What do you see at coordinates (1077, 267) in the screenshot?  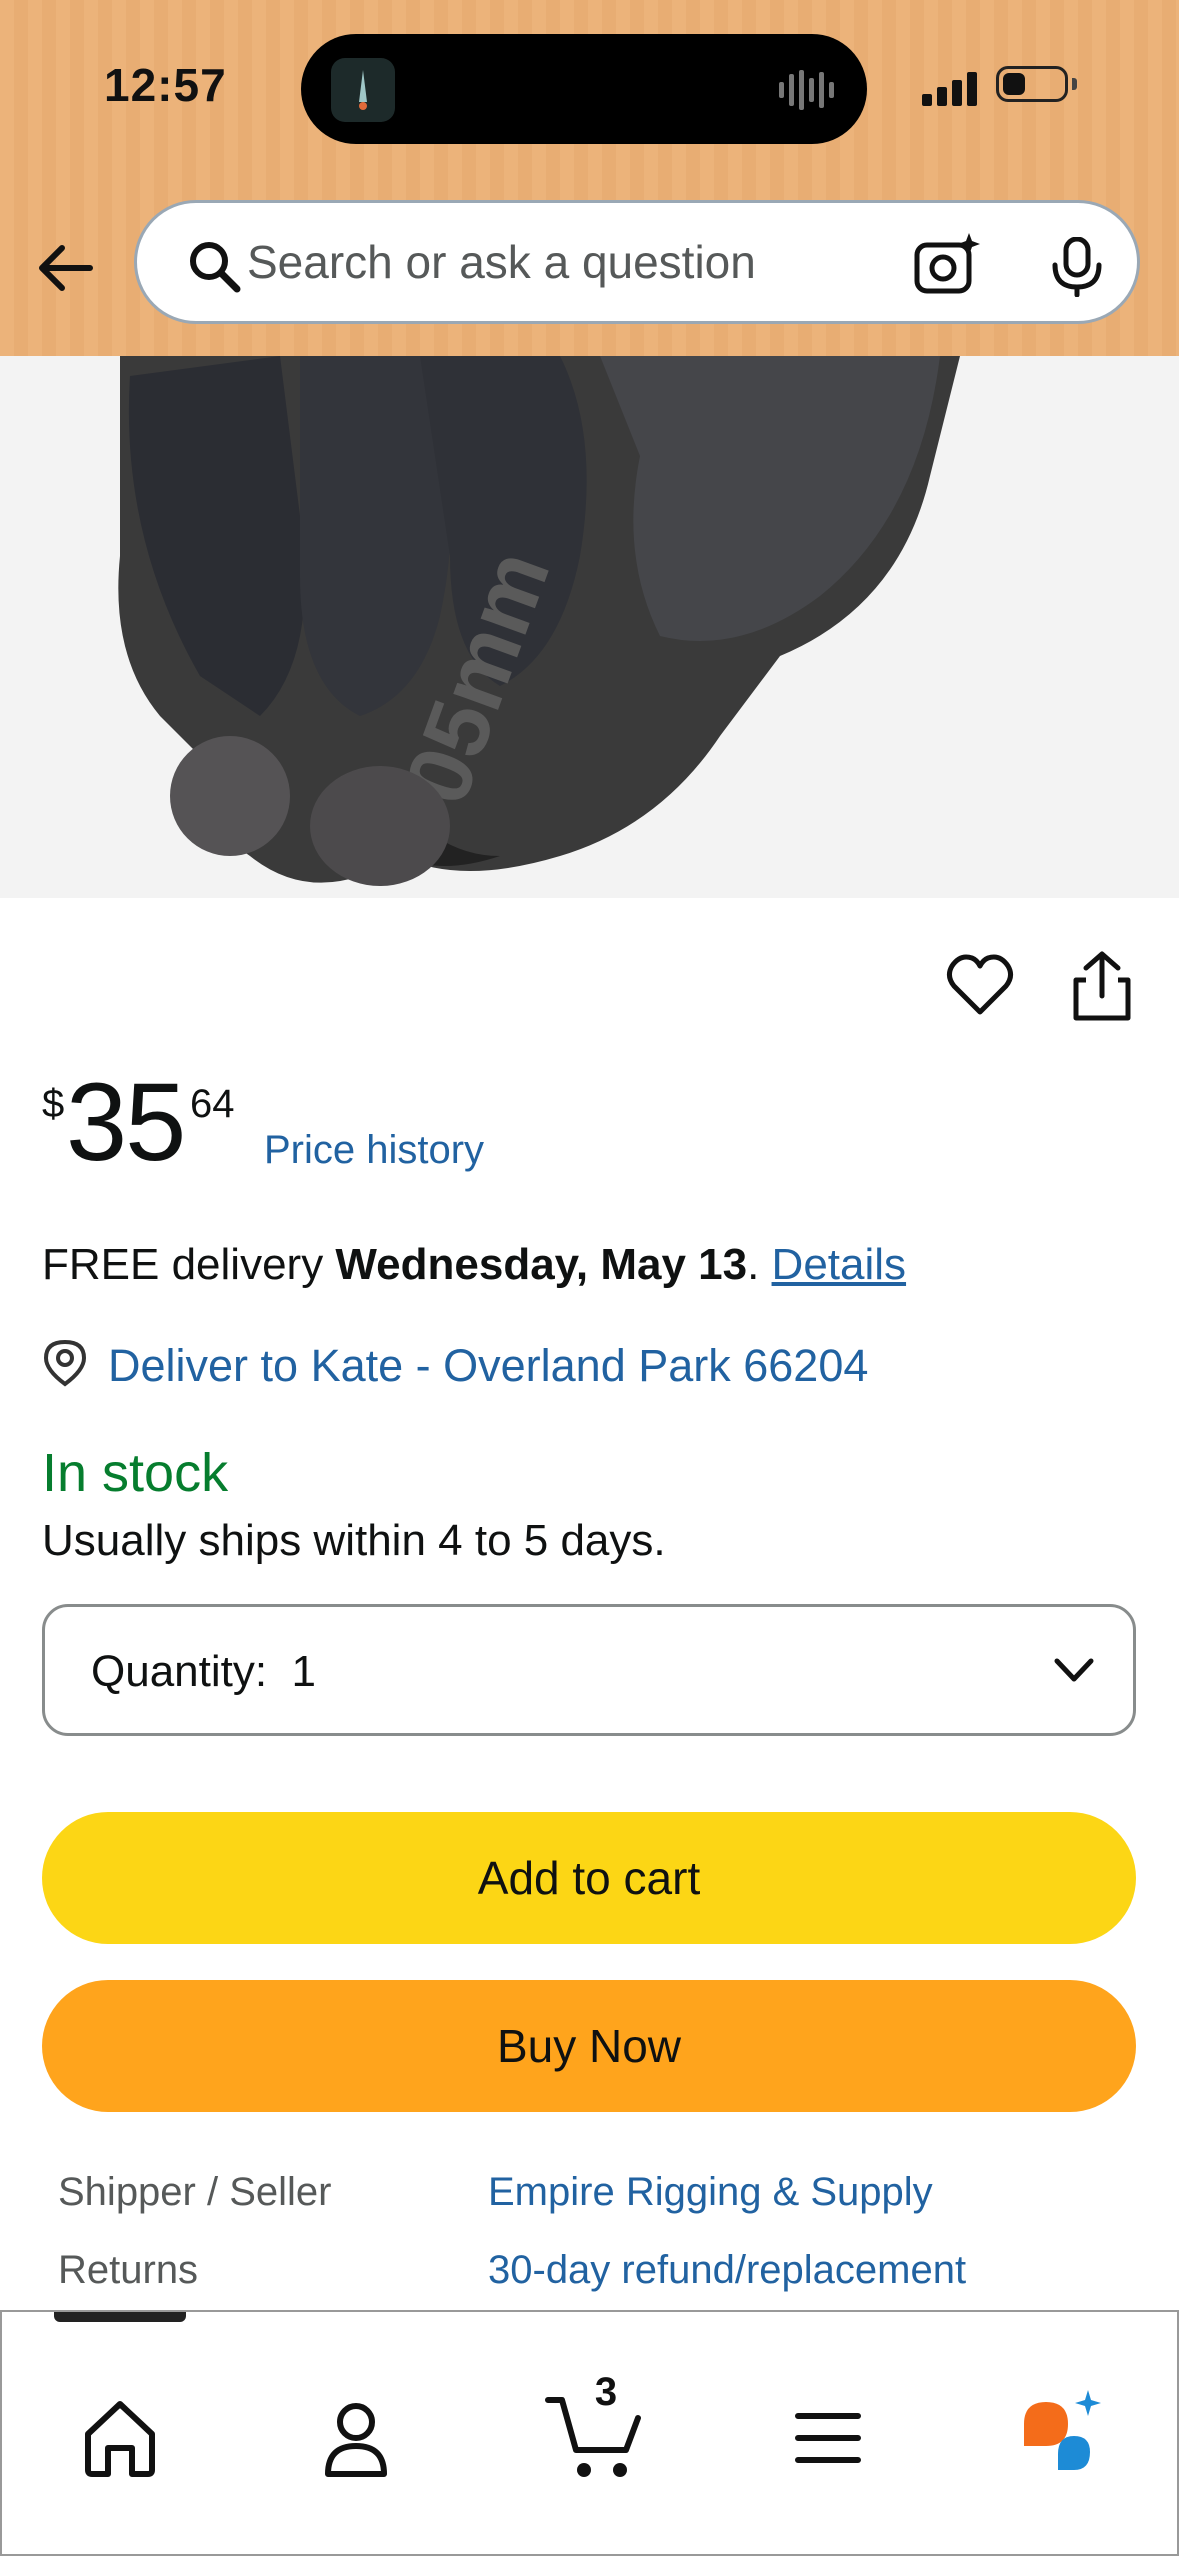 I see `microphone-icon` at bounding box center [1077, 267].